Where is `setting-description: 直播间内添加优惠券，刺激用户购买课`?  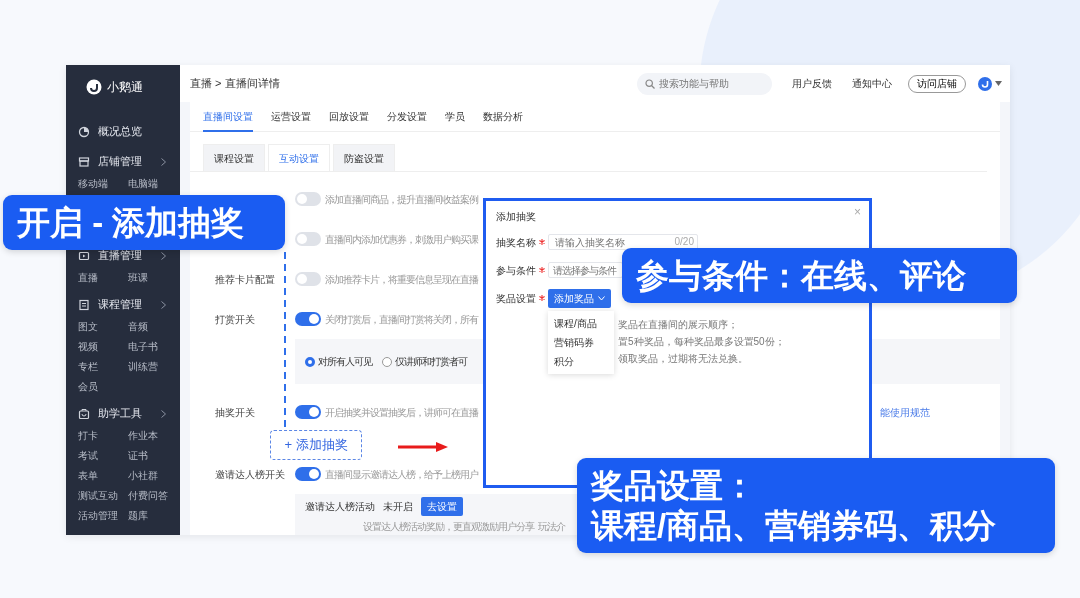 setting-description: 直播间内添加优惠券，刺激用户购买课 is located at coordinates (401, 239).